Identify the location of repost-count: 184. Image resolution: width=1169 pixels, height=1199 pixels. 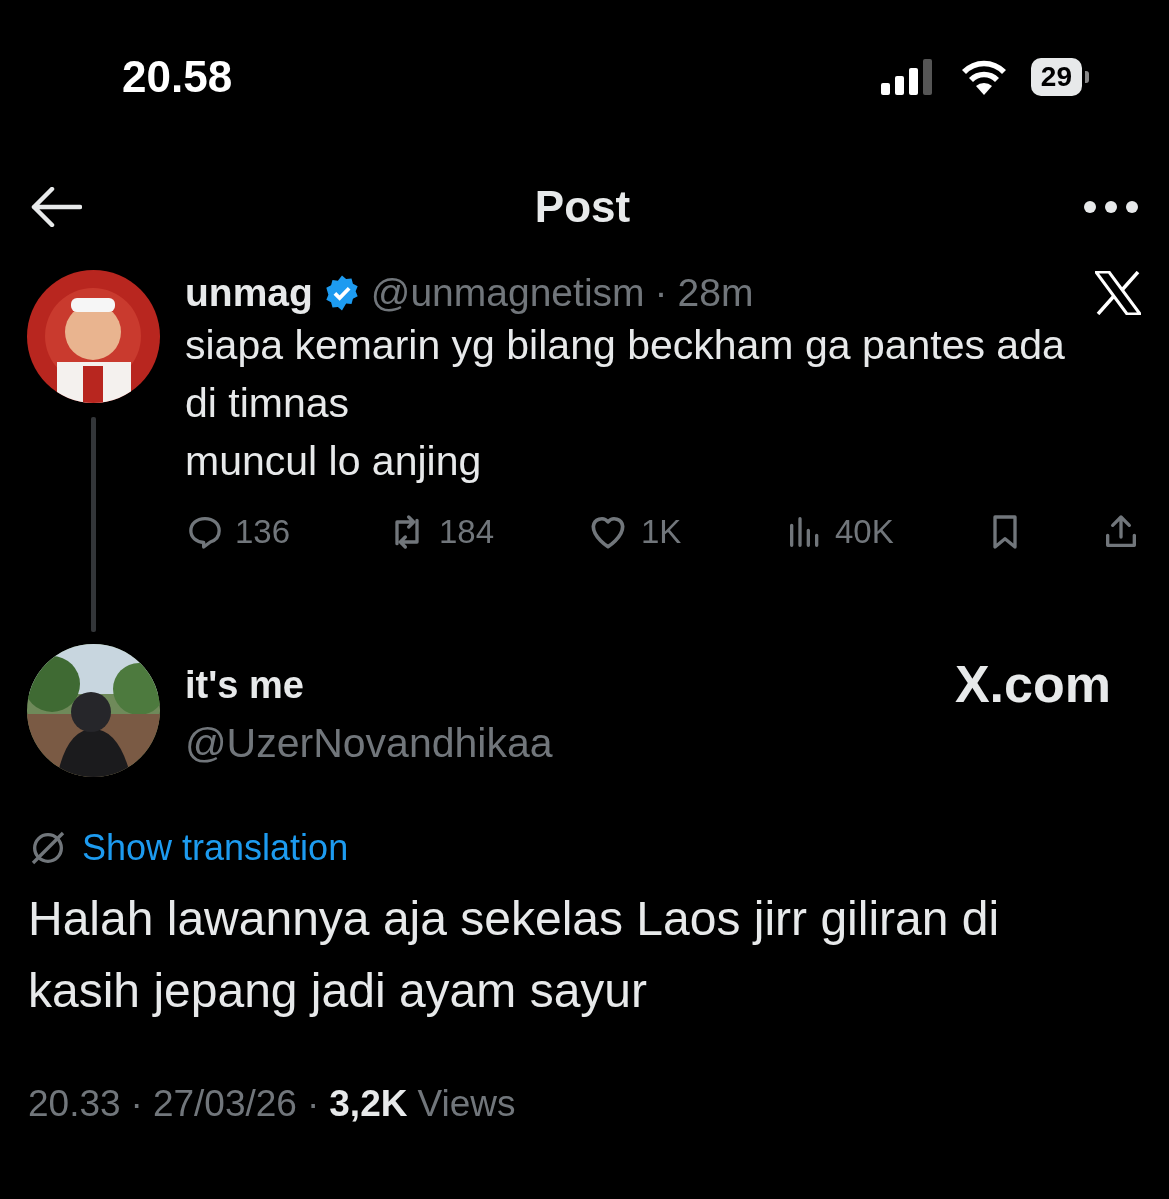
(467, 532).